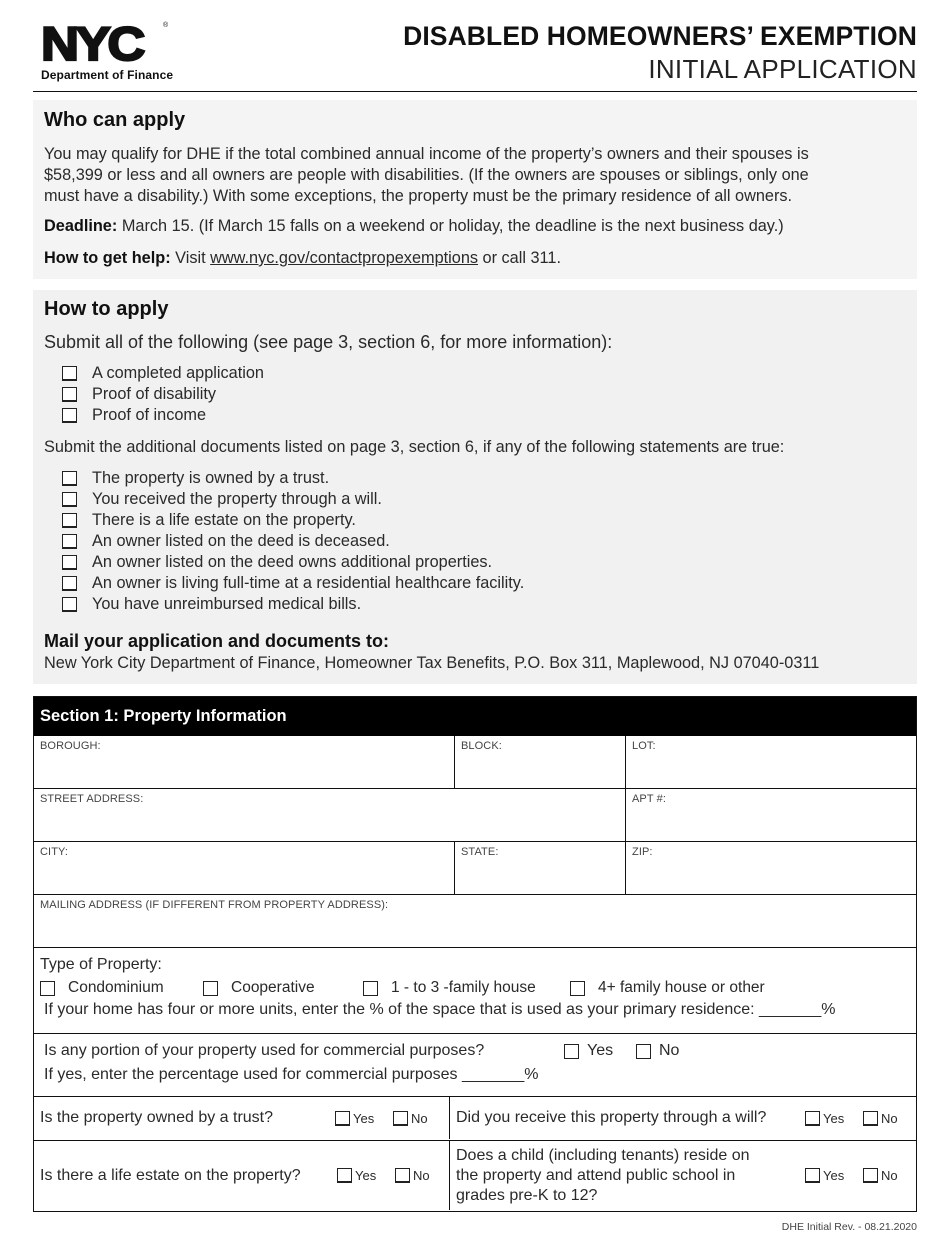  I want to click on zip-field: ZIP:, so click(770, 868).